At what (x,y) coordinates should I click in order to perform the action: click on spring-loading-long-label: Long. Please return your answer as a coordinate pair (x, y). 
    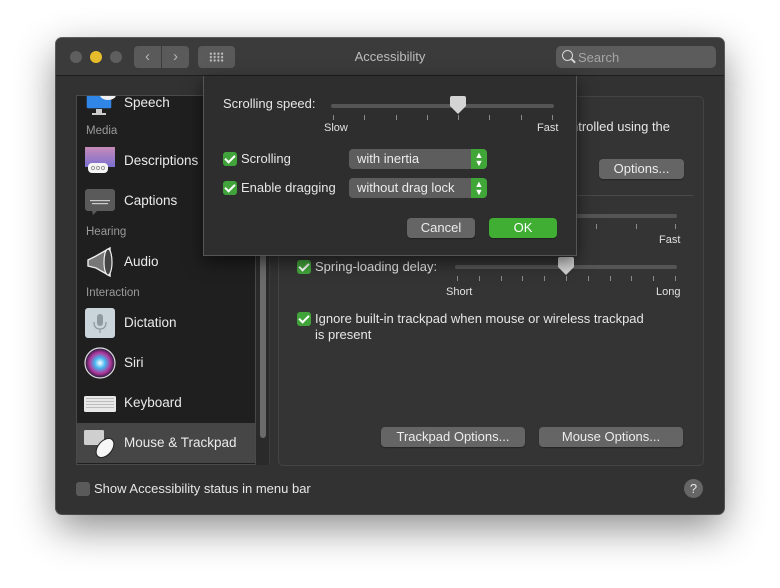
    Looking at the image, I should click on (668, 292).